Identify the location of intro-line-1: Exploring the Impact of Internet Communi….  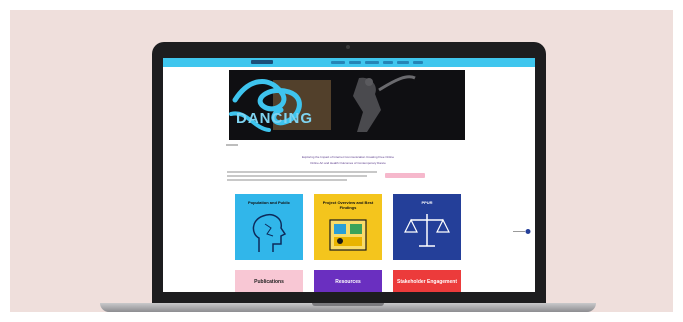
(348, 157).